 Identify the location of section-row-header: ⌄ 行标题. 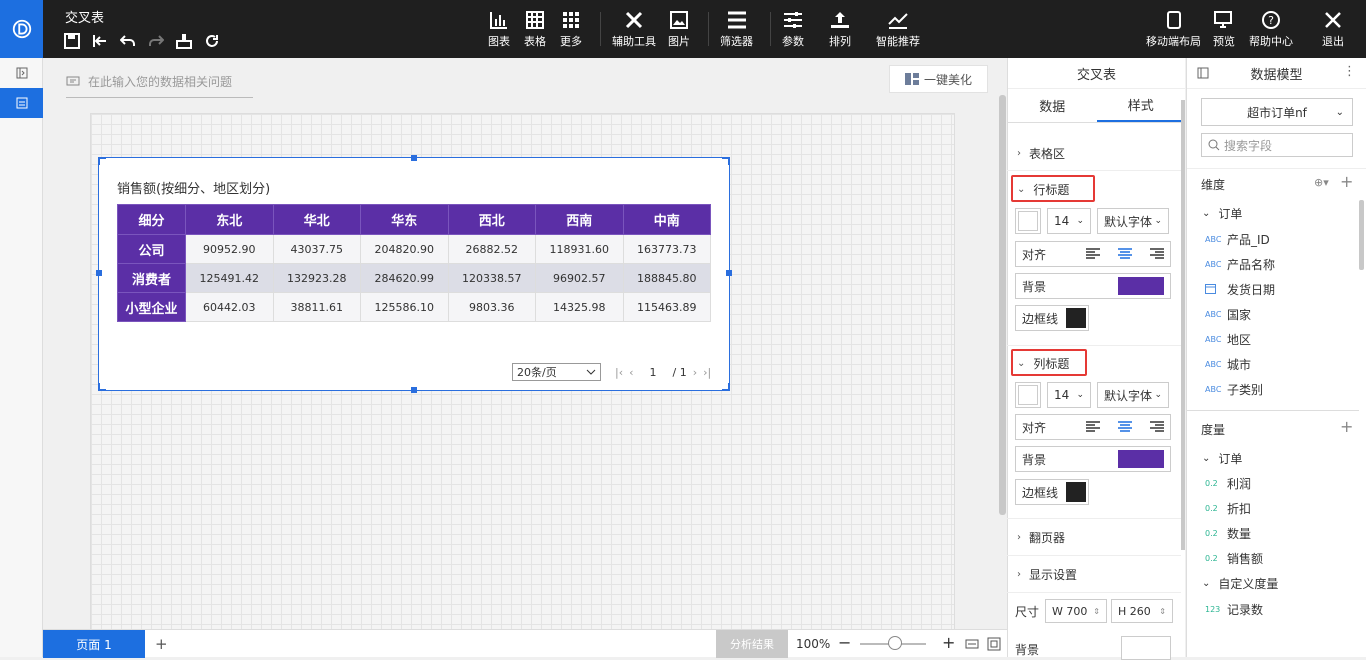
(1038, 189).